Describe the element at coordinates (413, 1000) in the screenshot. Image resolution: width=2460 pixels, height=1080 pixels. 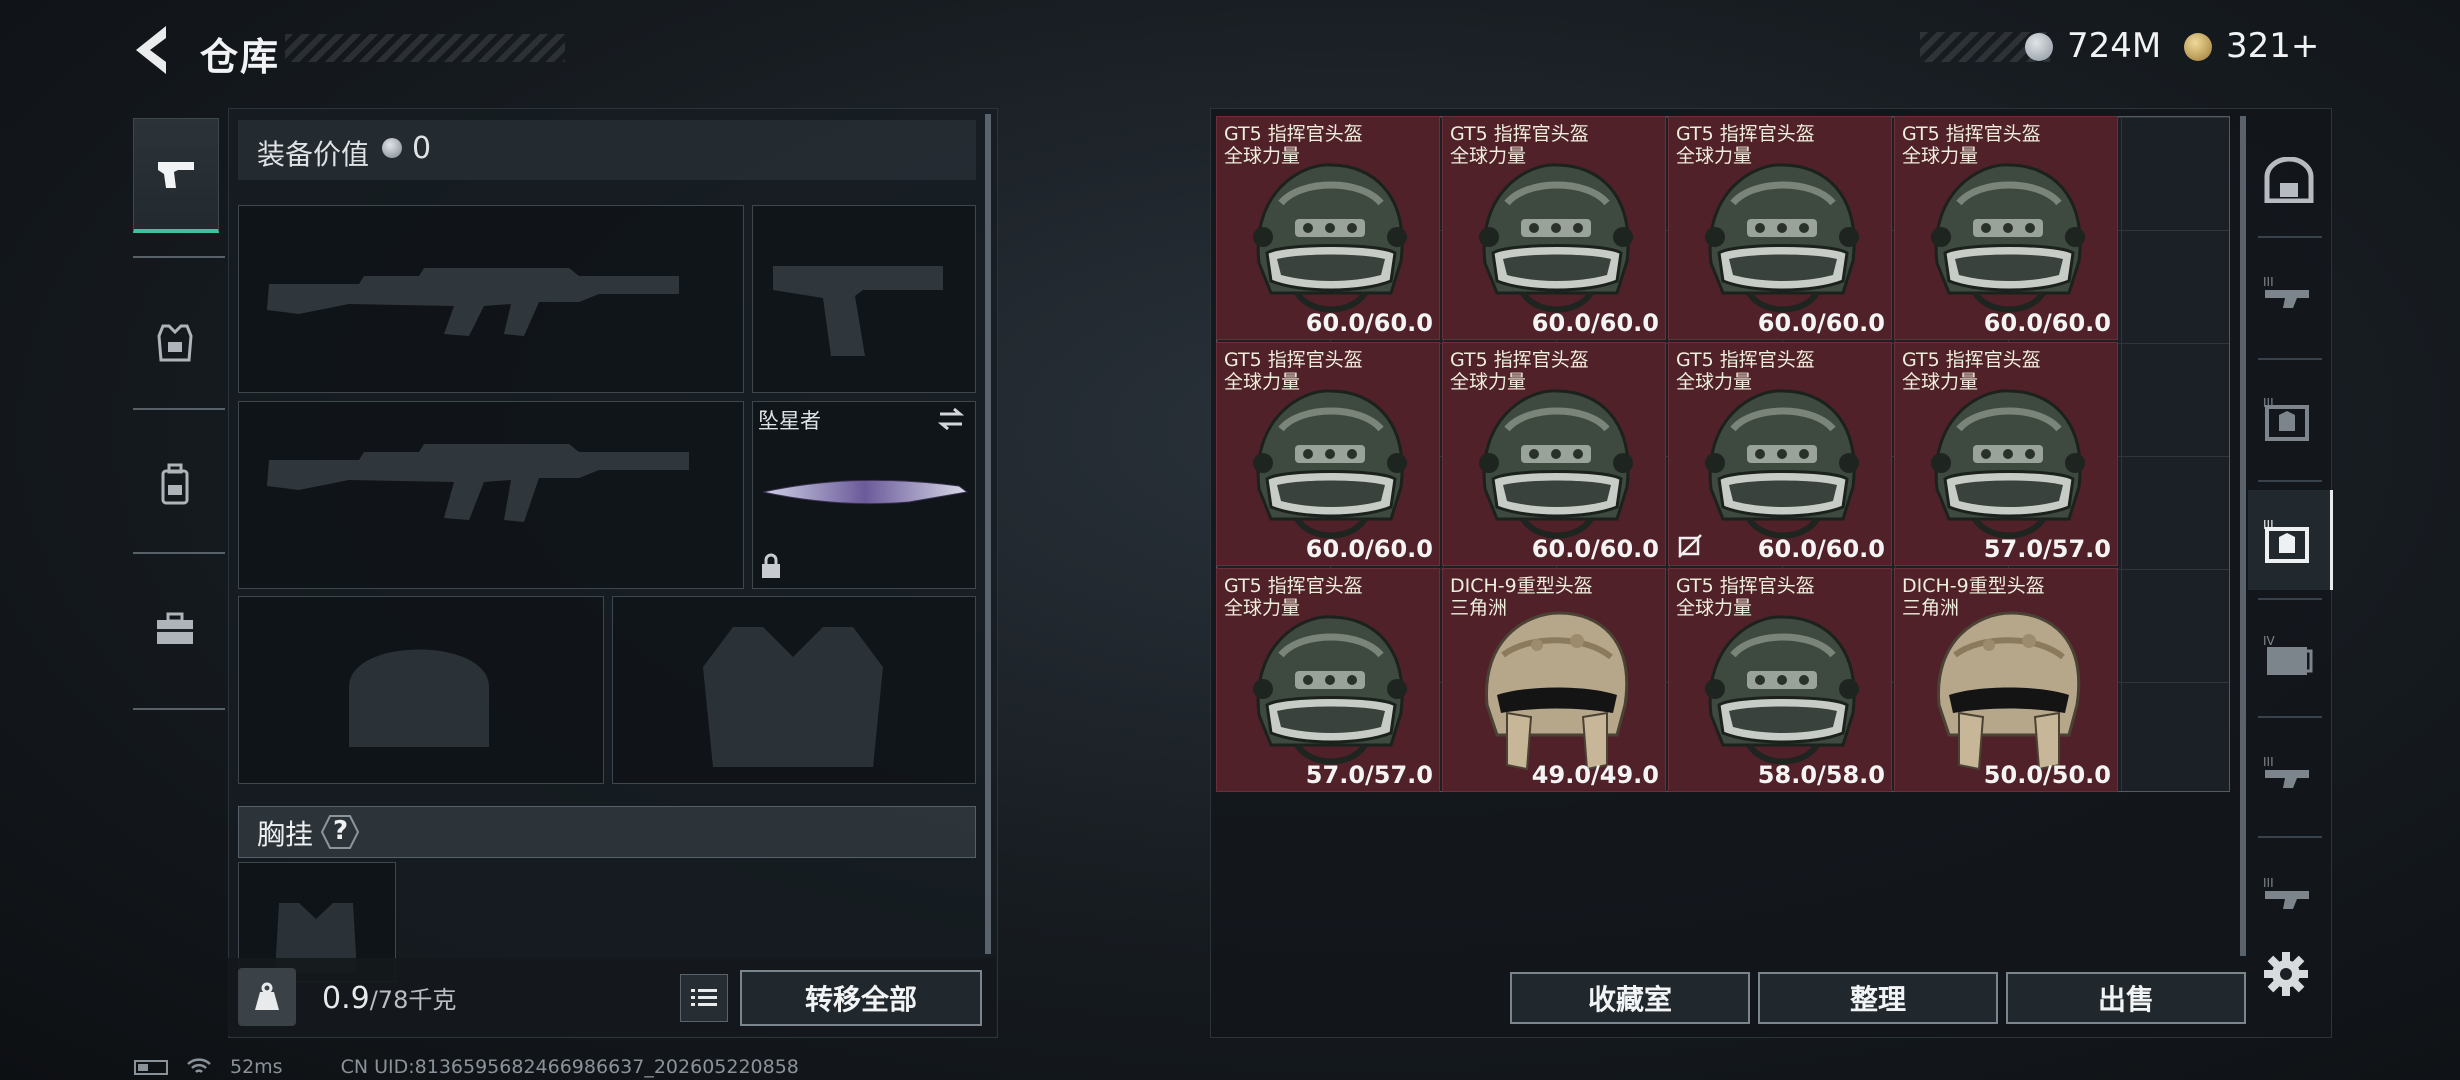
I see `weight-max: /78千克` at that location.